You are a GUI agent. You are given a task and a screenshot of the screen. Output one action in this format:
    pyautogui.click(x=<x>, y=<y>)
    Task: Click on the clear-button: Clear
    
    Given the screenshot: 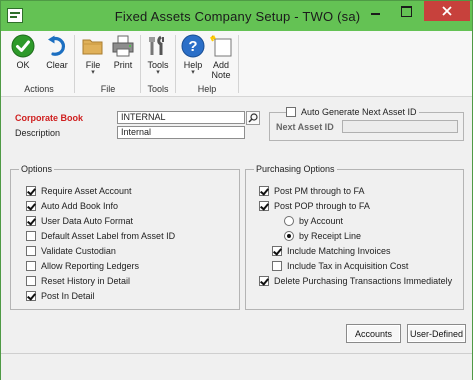 What is the action you would take?
    pyautogui.click(x=57, y=55)
    